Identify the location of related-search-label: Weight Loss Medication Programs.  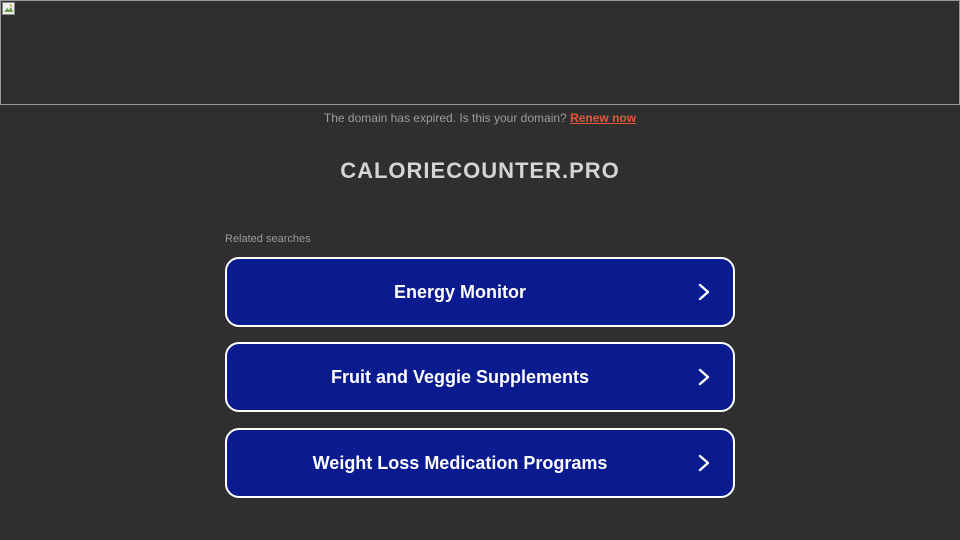
(460, 463).